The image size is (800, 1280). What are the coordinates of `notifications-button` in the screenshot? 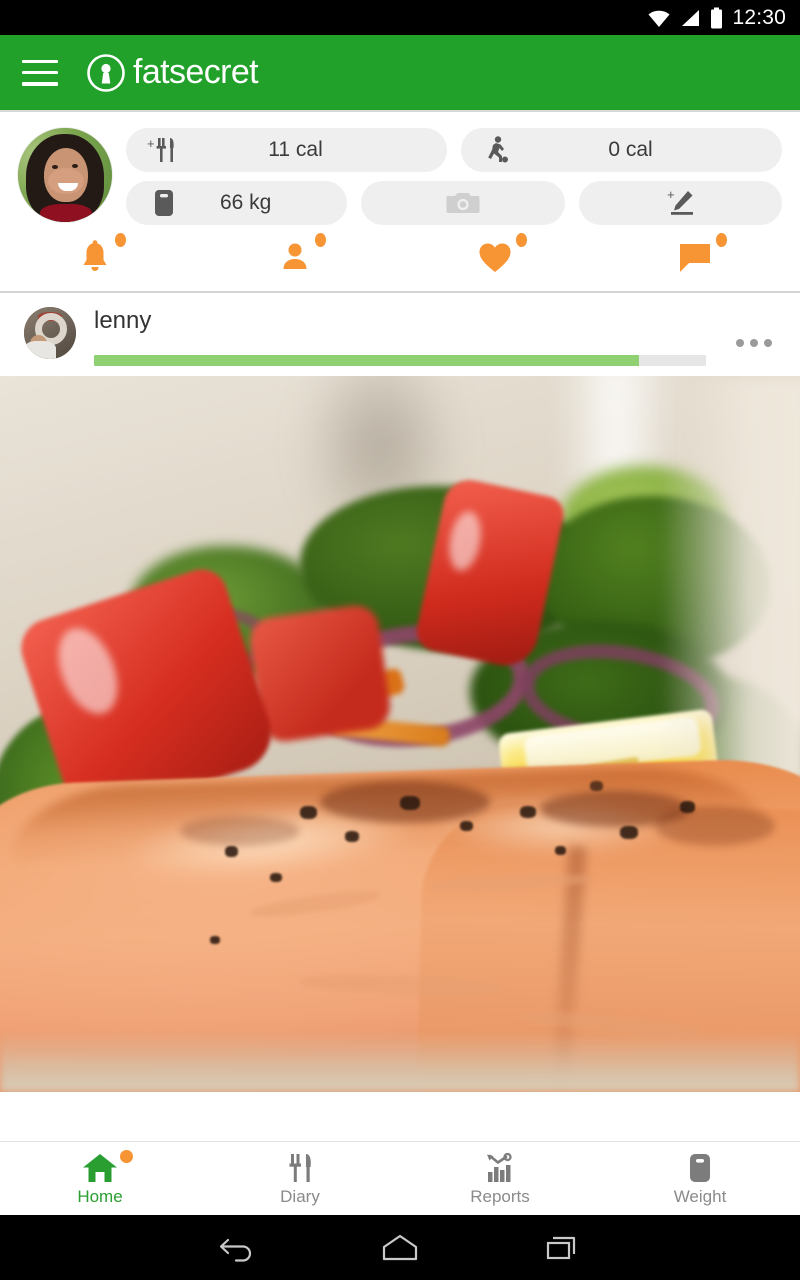 It's located at (100, 255).